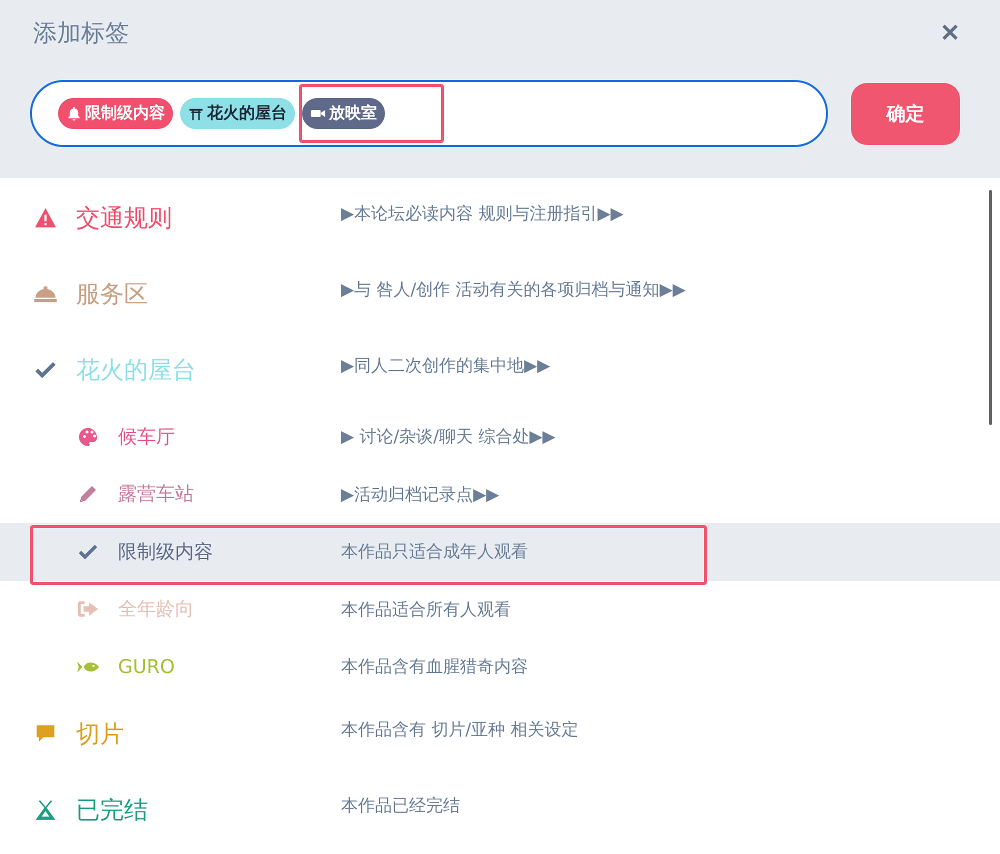 This screenshot has height=854, width=1000. Describe the element at coordinates (112, 294) in the screenshot. I see `tag-name: 服务区` at that location.